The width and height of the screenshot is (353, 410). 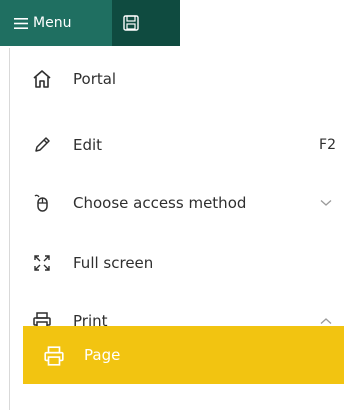 What do you see at coordinates (21, 23) in the screenshot?
I see `hamburger-icon` at bounding box center [21, 23].